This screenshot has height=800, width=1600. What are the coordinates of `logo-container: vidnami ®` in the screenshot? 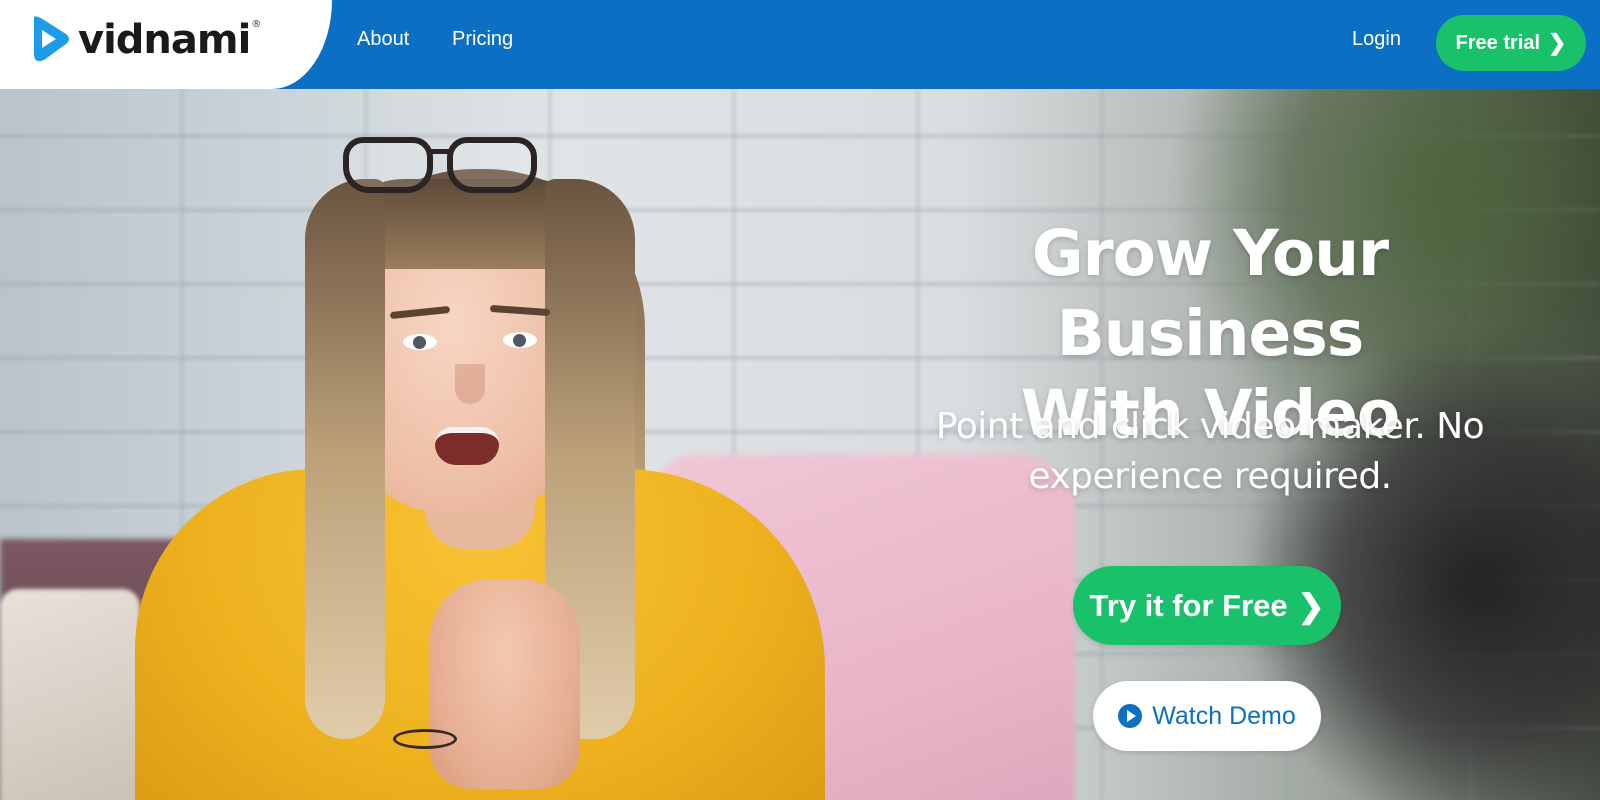 It's located at (166, 44).